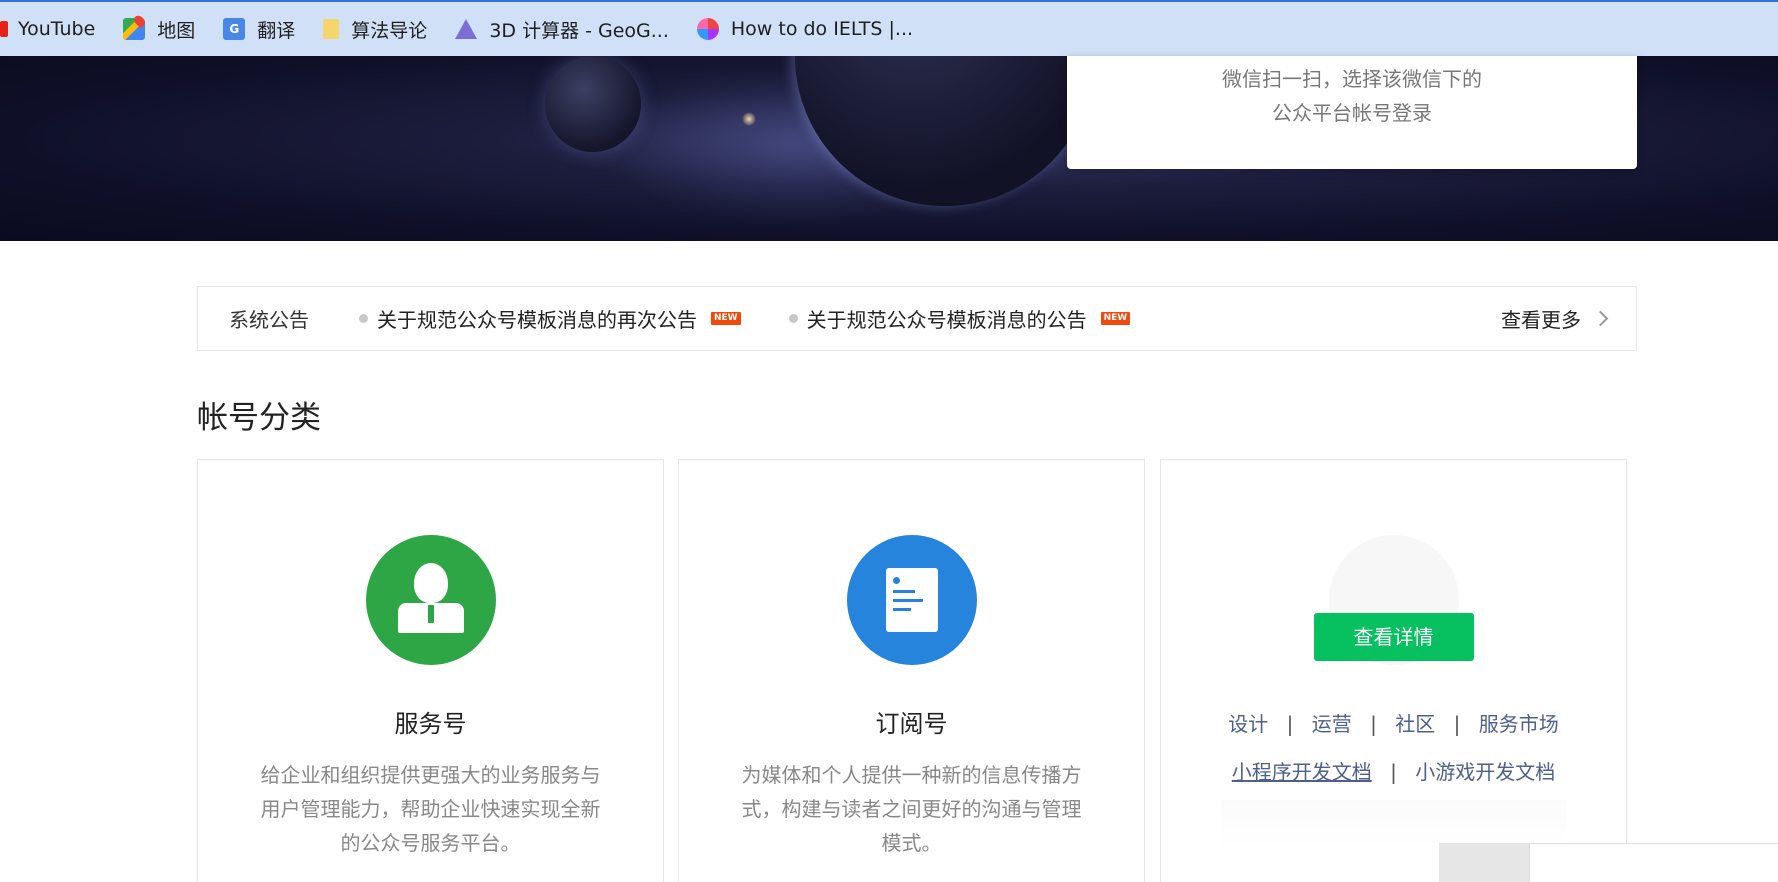 The height and width of the screenshot is (882, 1778). What do you see at coordinates (1352, 79) in the screenshot?
I see `login-hint-line1: 微信扫一扫，选择该微信下的` at bounding box center [1352, 79].